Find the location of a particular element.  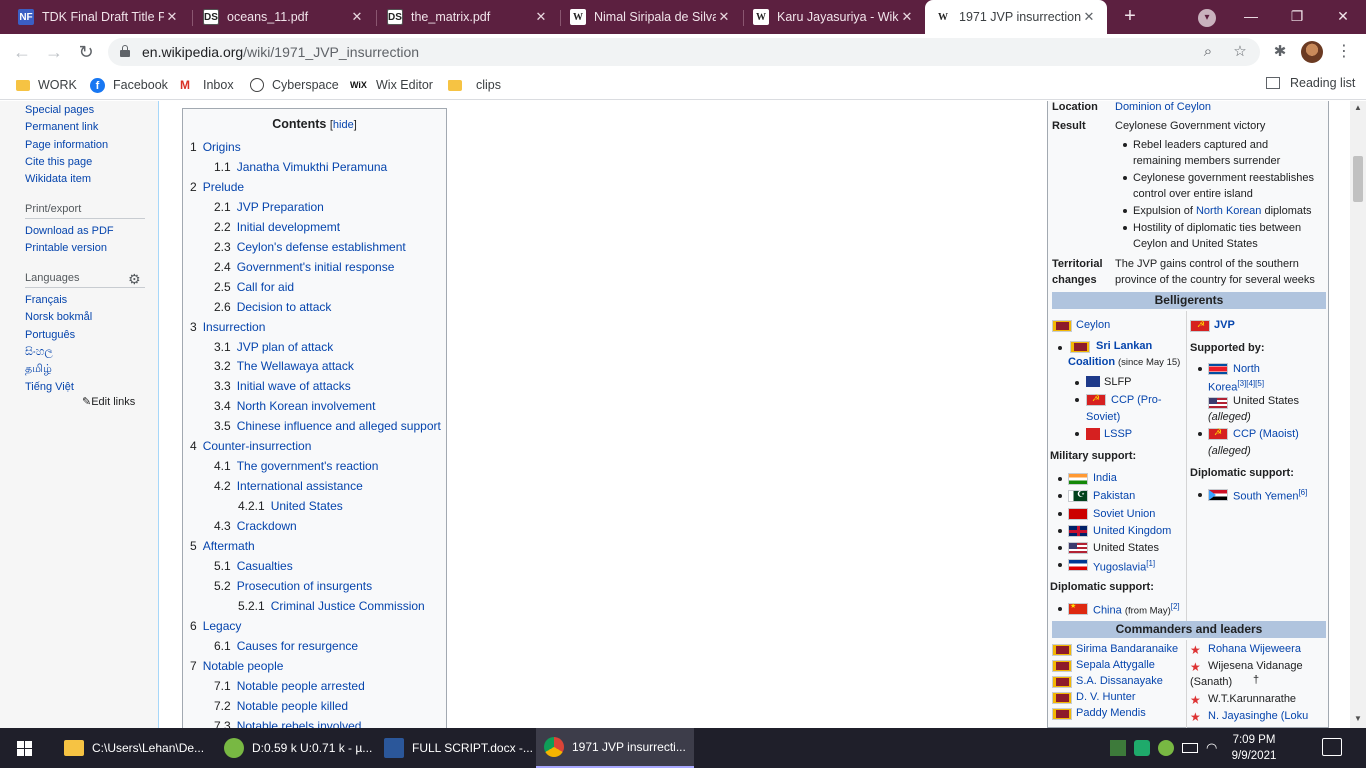

toc-item-label: Aftermath is located at coordinates (229, 546).